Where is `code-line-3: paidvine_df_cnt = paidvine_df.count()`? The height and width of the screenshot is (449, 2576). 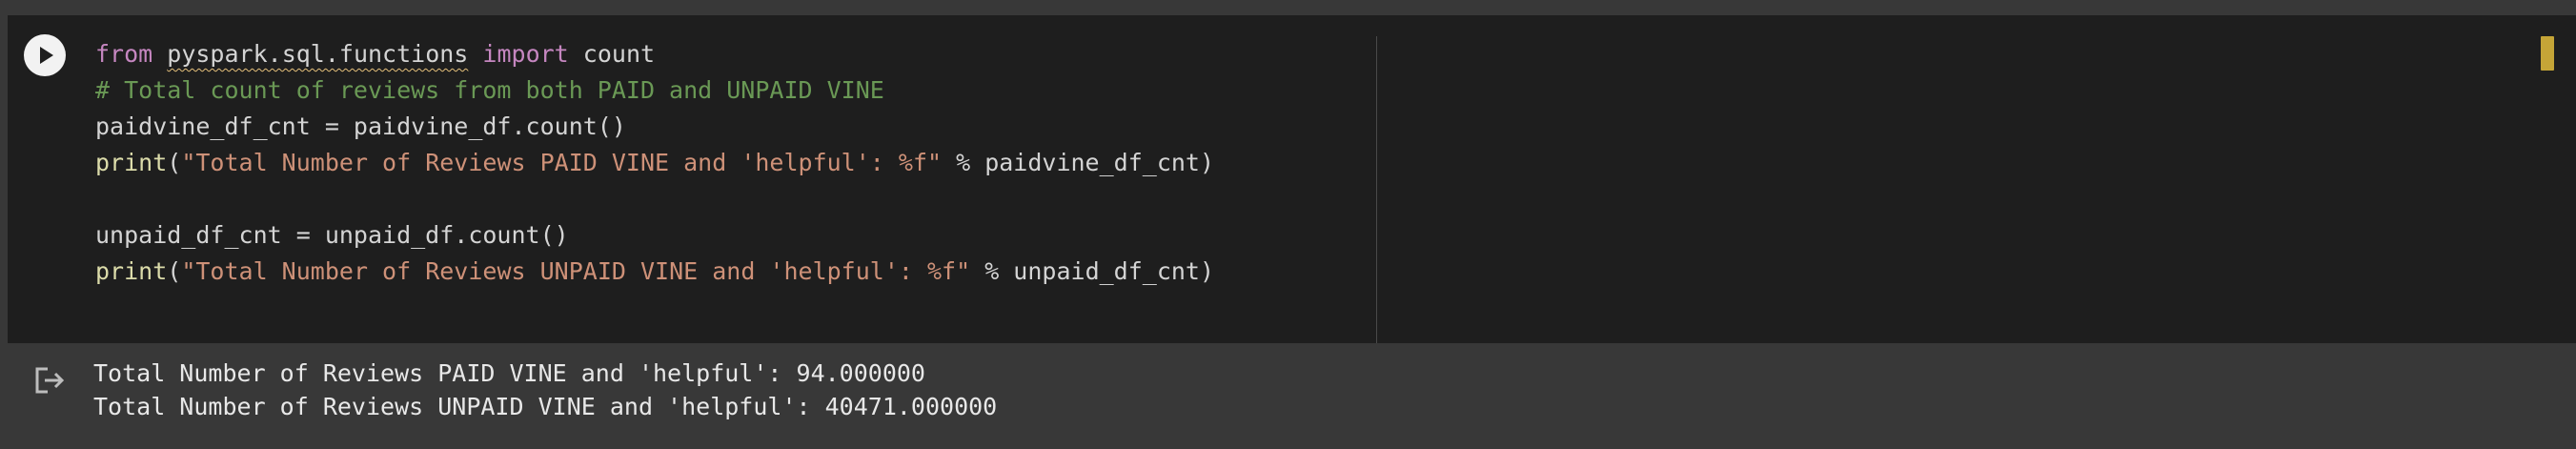 code-line-3: paidvine_df_cnt = paidvine_df.count() is located at coordinates (654, 127).